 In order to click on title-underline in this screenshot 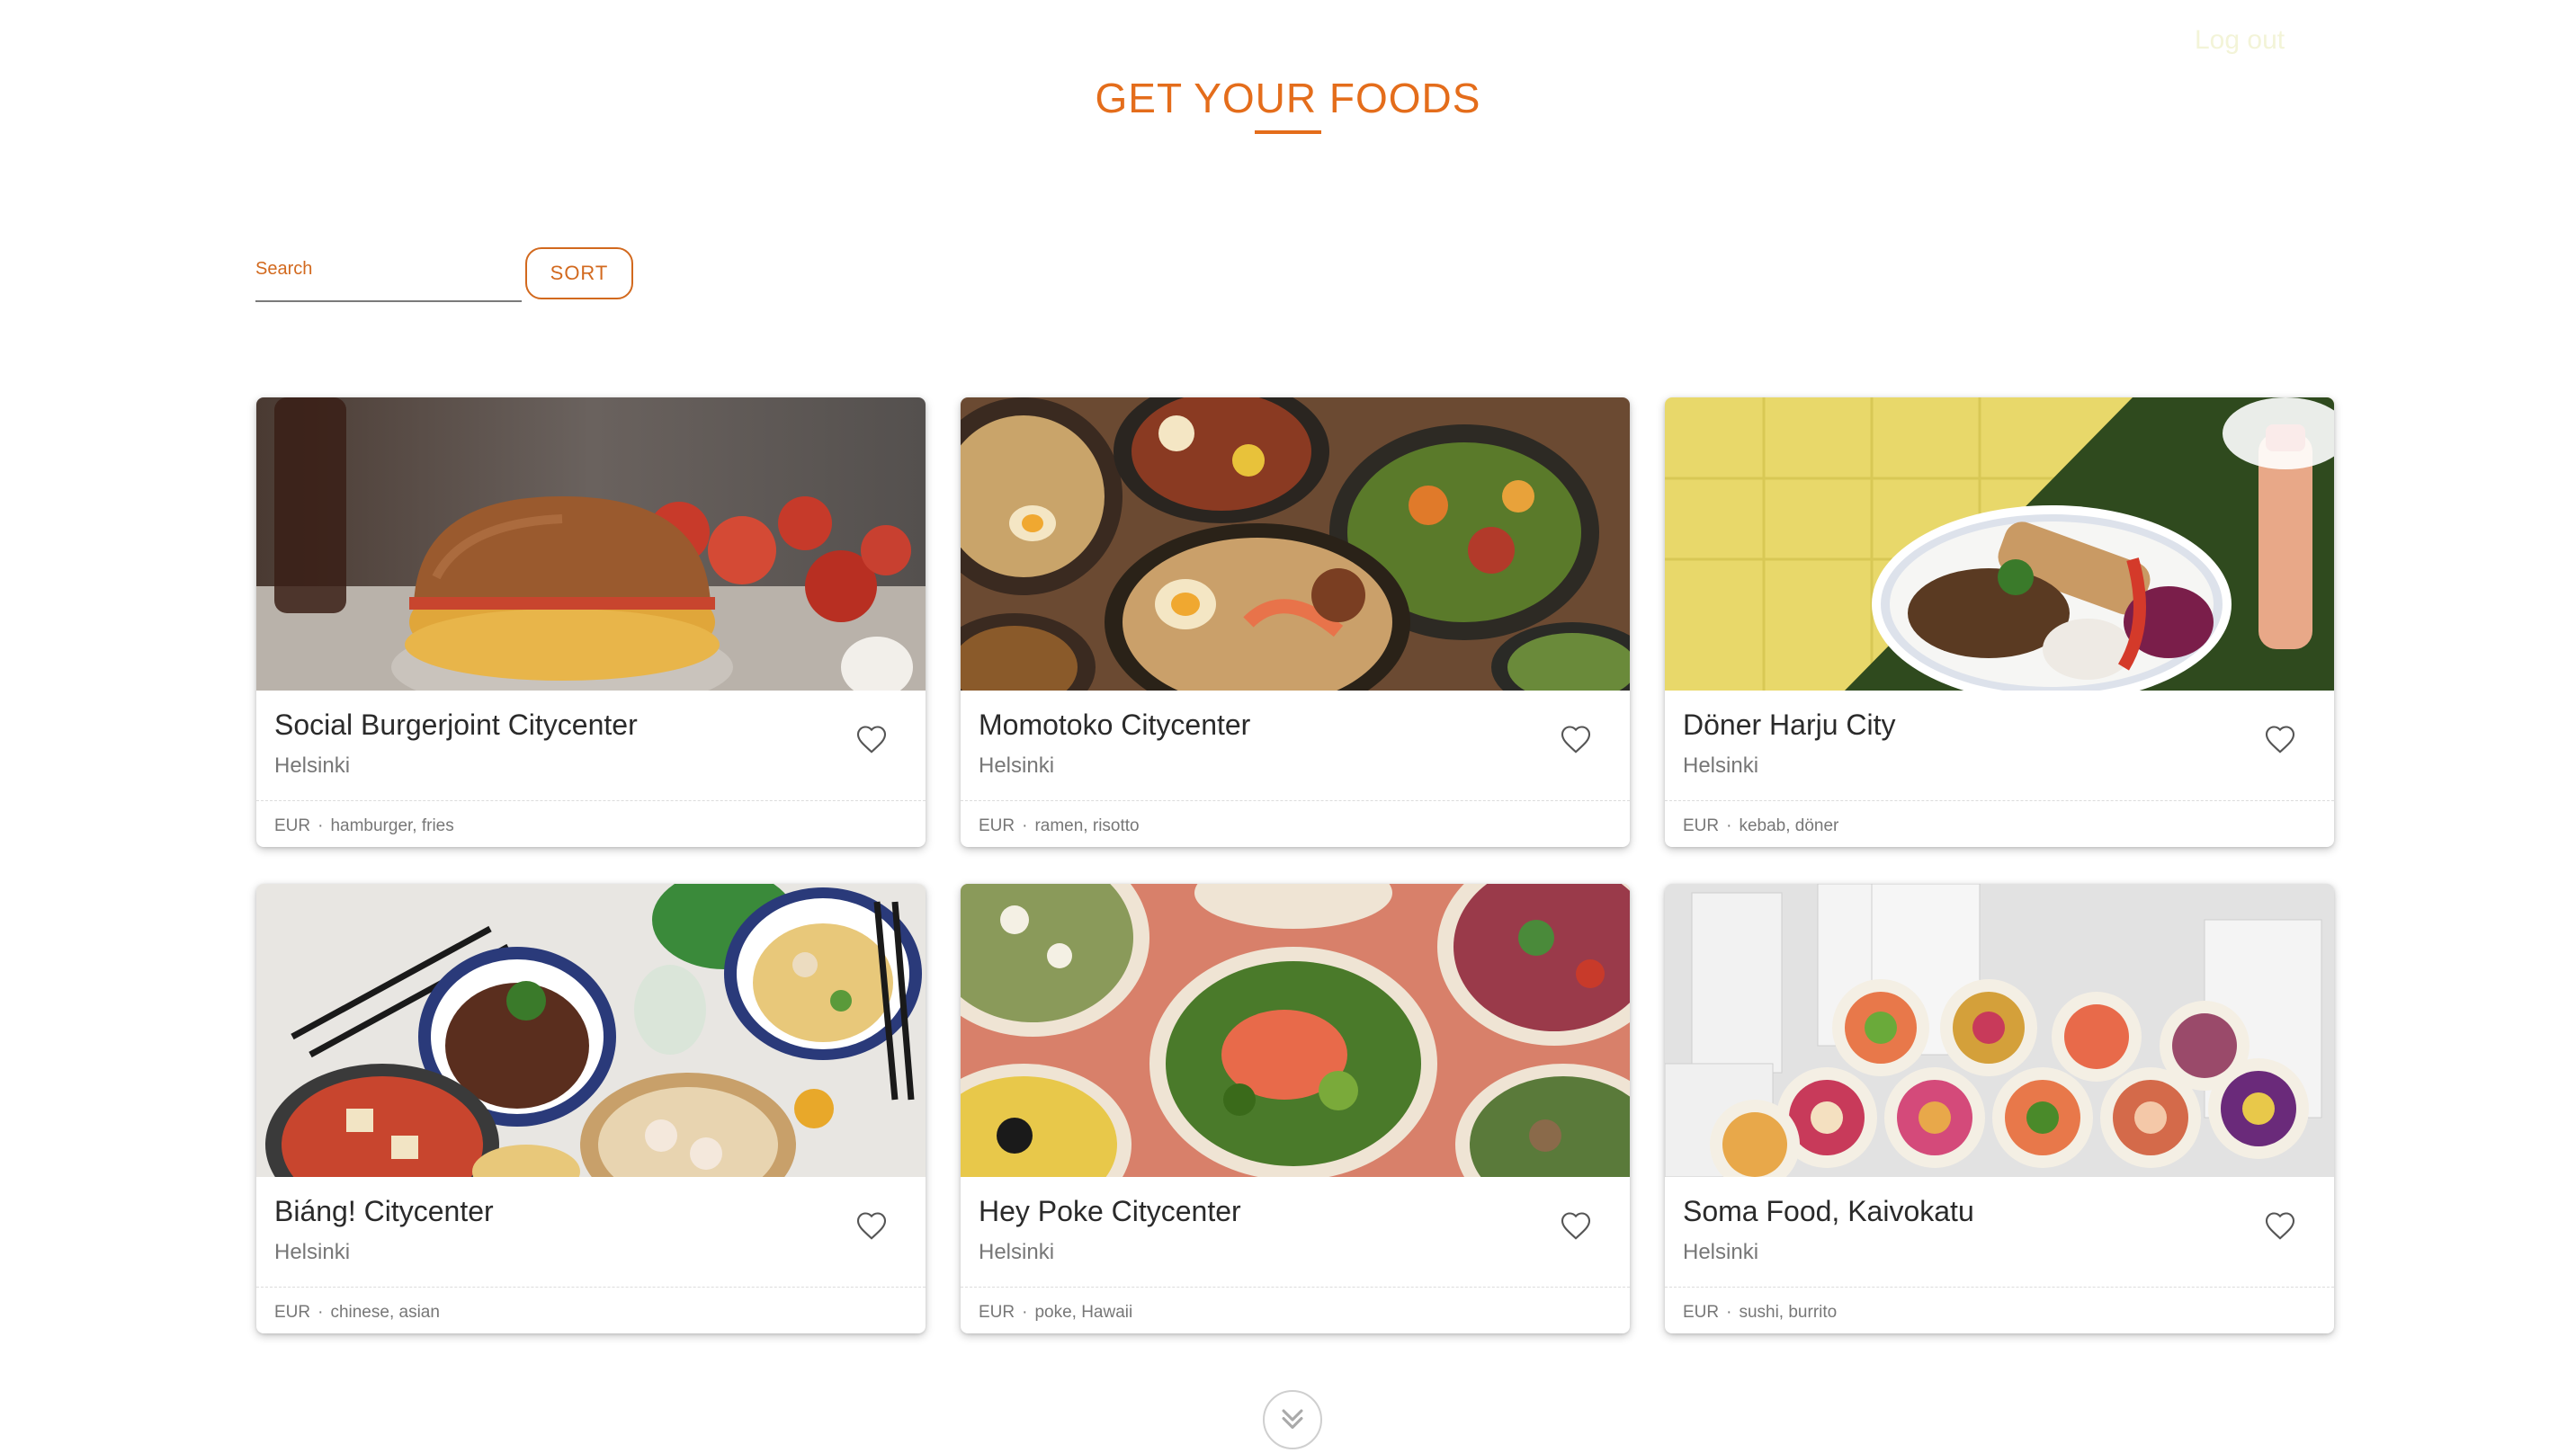, I will do `click(1288, 132)`.